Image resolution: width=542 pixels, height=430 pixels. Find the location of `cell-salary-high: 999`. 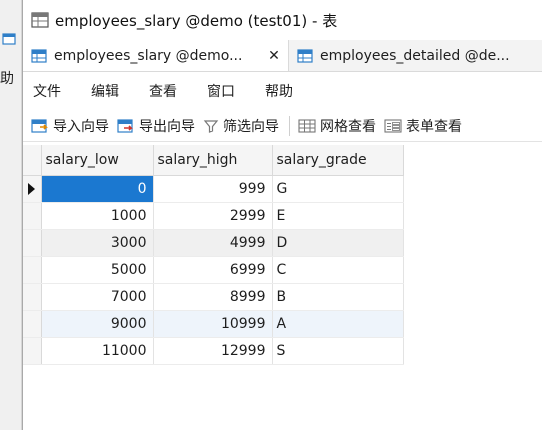

cell-salary-high: 999 is located at coordinates (213, 189).